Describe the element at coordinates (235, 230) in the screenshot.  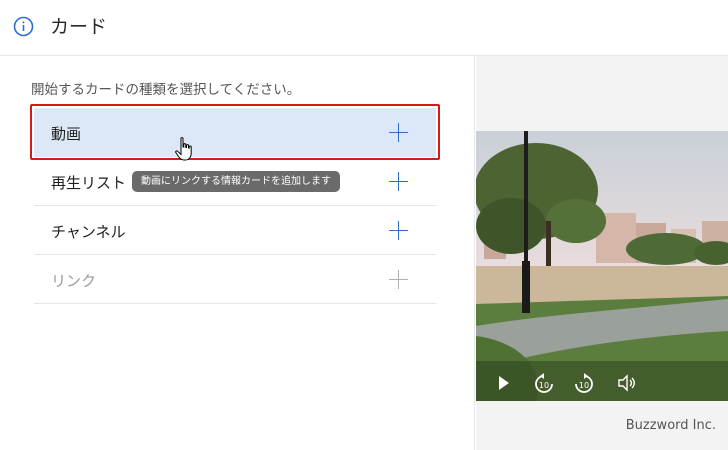
I see `card-type-channel: チャンネル` at that location.